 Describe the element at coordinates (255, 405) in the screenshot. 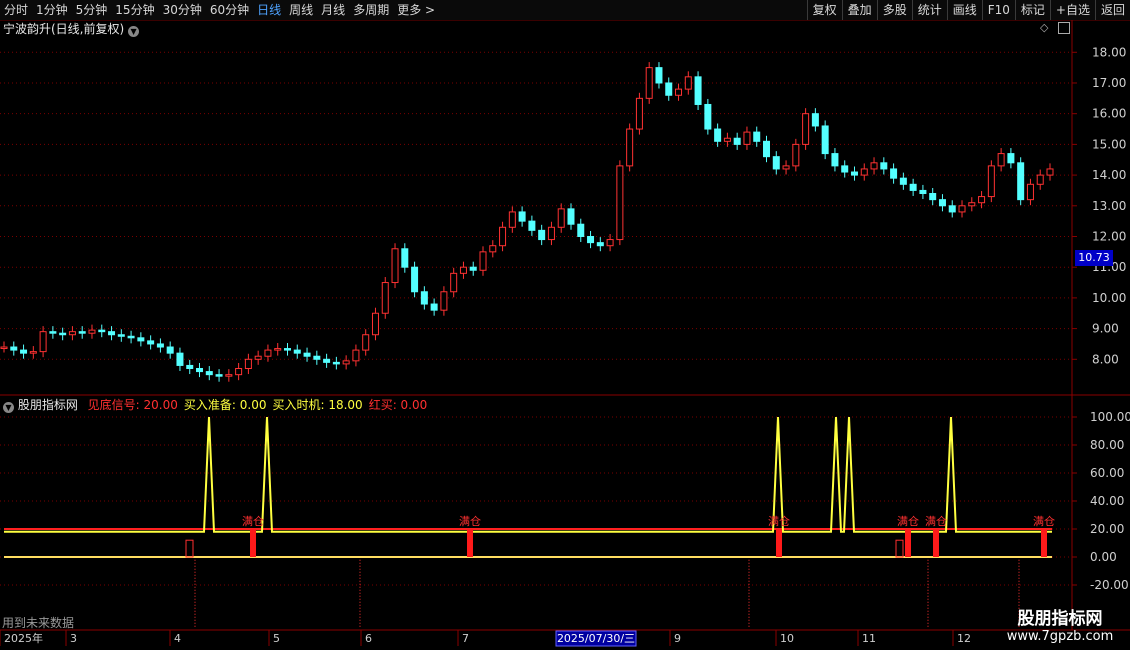

I see `indicator-values: 见底信号: 20.00 买入准备: 0.00 买入时机: 18.00 红买: 0.00` at that location.